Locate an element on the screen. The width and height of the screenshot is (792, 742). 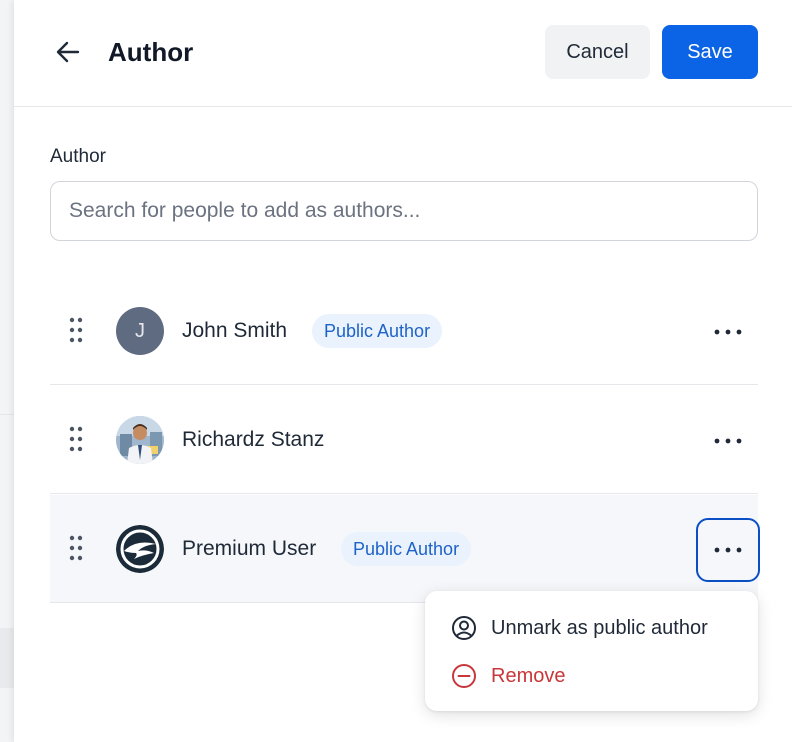
page-title: Author is located at coordinates (151, 52).